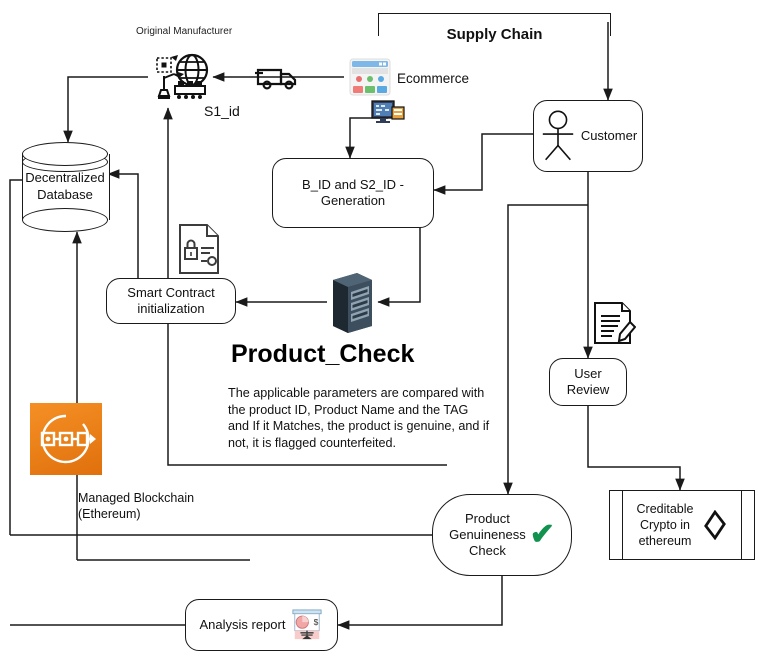 The height and width of the screenshot is (656, 757). Describe the element at coordinates (184, 31) in the screenshot. I see `original-manufacturer-label: Original Manufacturer` at that location.